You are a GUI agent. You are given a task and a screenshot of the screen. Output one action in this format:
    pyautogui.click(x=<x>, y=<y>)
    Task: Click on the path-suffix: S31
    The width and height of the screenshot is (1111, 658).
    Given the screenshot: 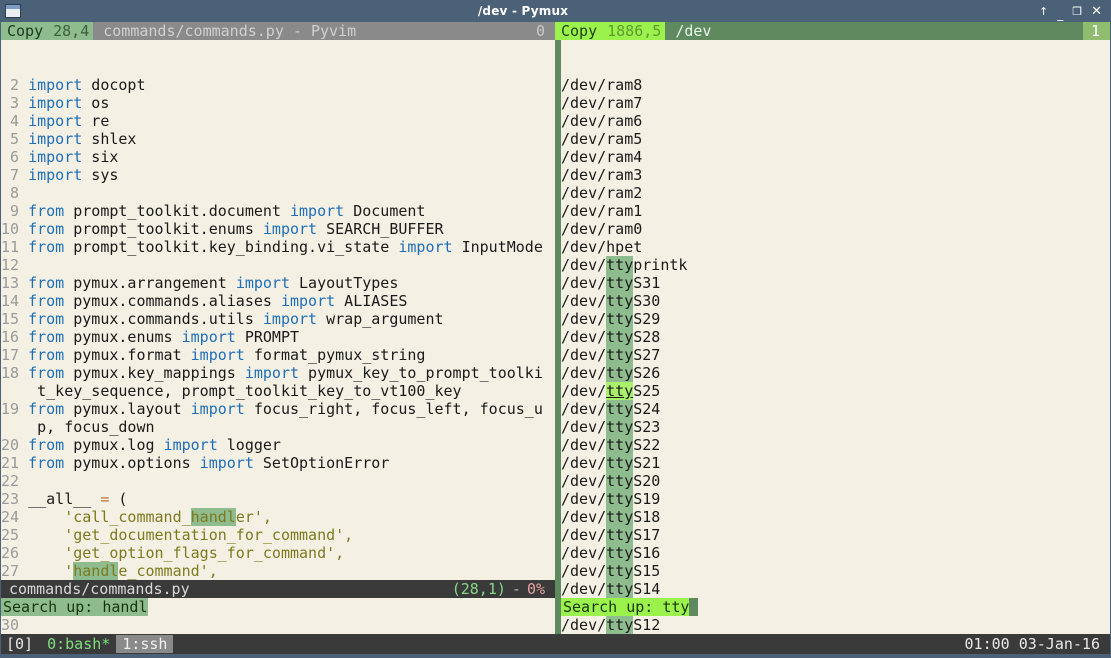 What is the action you would take?
    pyautogui.click(x=647, y=283)
    